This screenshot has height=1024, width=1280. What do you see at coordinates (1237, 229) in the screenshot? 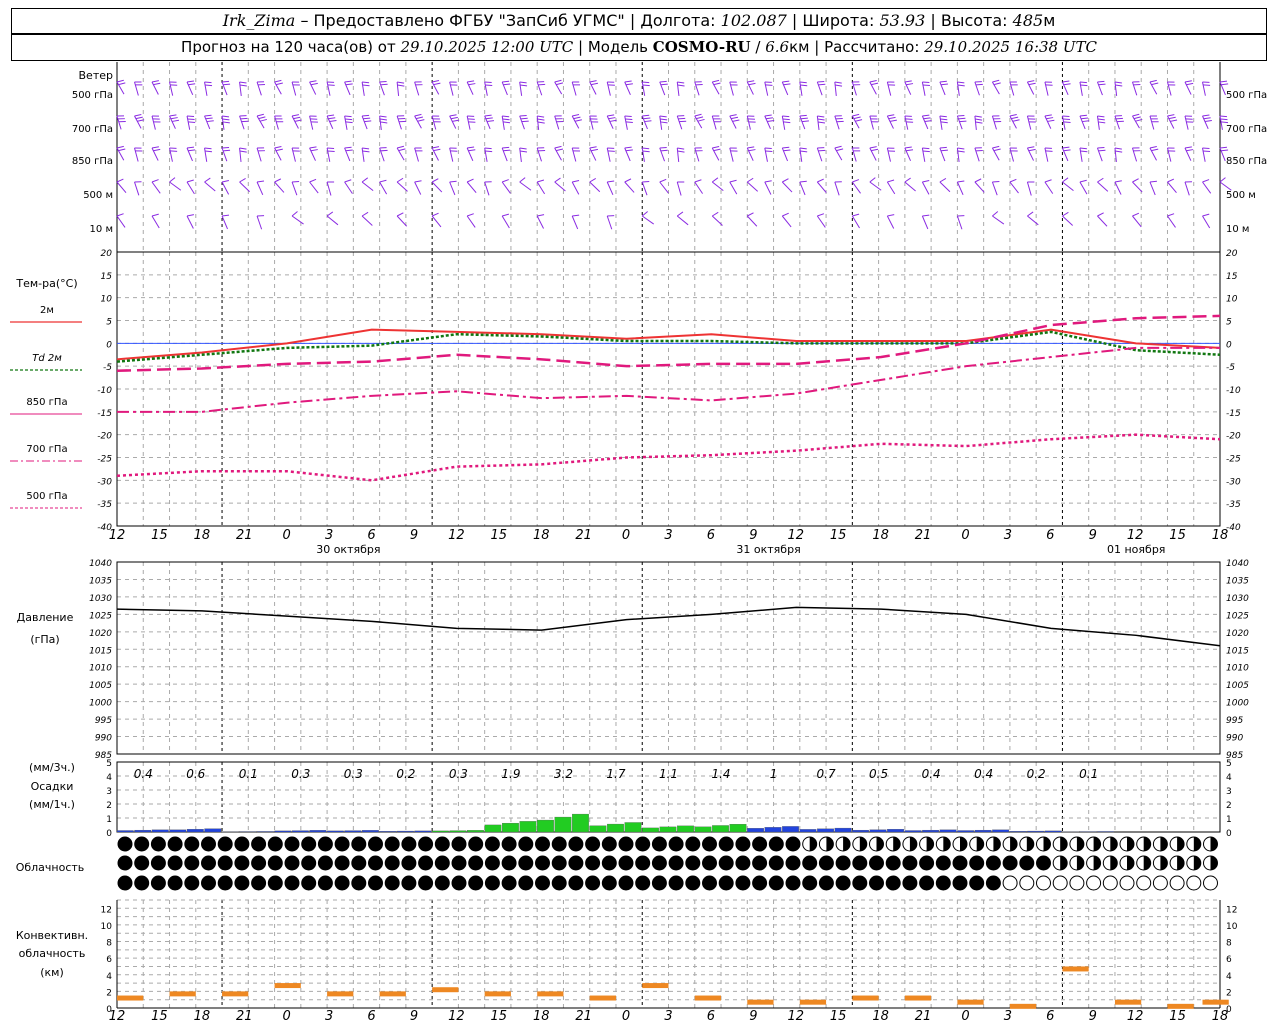
I see `wind-level-label: 10 м` at bounding box center [1237, 229].